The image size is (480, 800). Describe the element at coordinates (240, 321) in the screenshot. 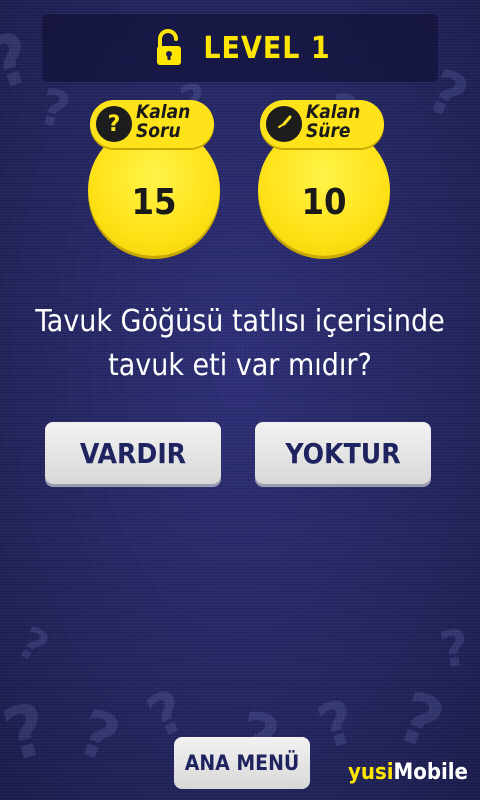

I see `question-line-1: Tavuk Göğüsü tatlısı içerisinde` at that location.